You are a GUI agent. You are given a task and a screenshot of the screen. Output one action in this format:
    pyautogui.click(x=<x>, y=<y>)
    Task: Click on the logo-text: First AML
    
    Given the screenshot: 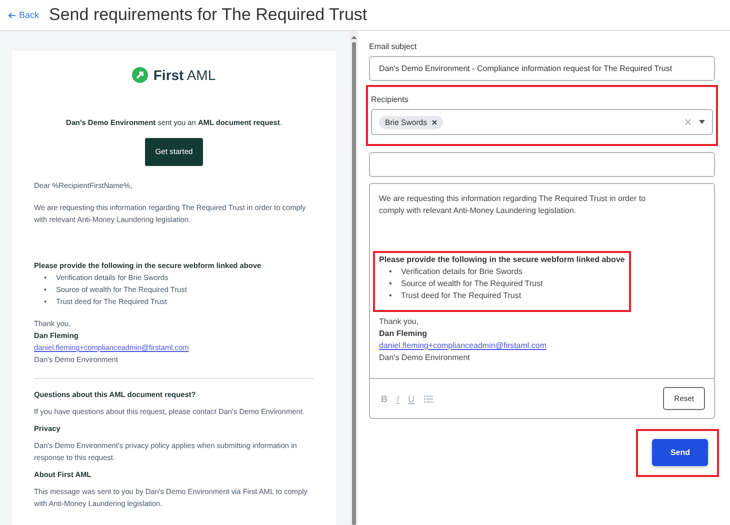 What is the action you would take?
    pyautogui.click(x=184, y=75)
    